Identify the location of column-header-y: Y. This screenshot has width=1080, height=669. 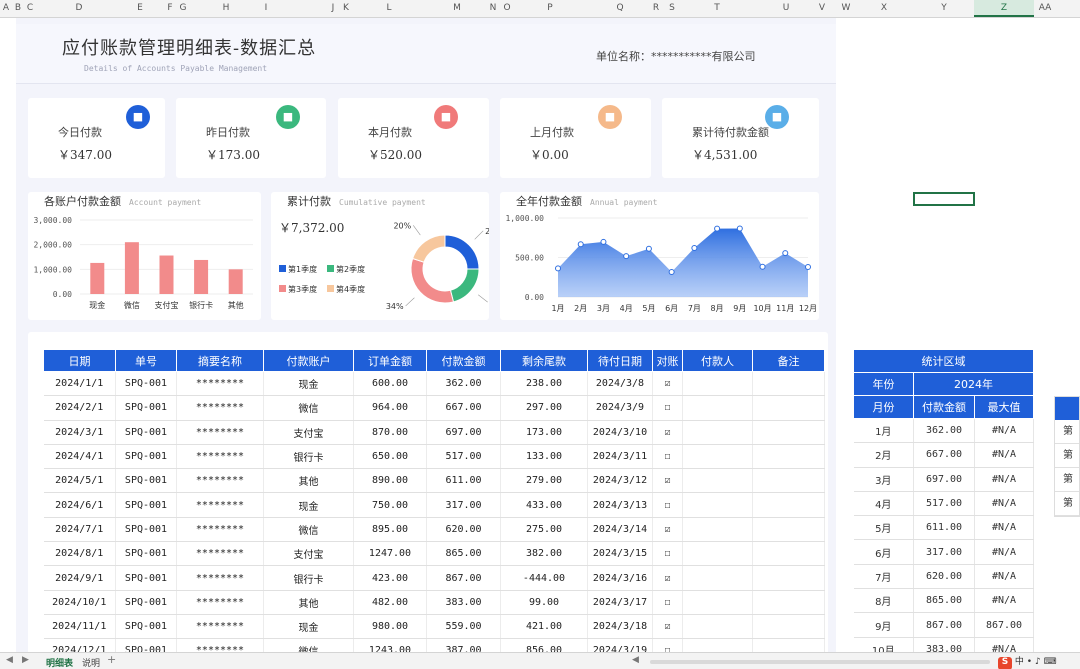
(944, 8).